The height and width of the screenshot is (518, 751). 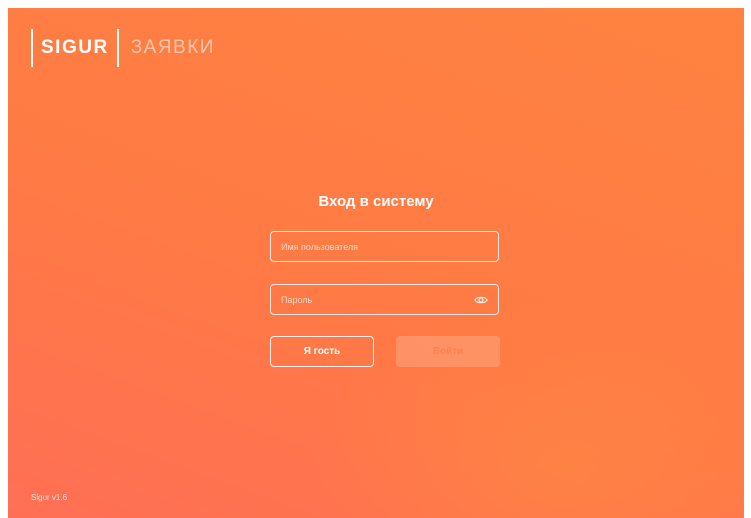 I want to click on app-logo: SIGUR ЗАЯВКИ, so click(x=123, y=48).